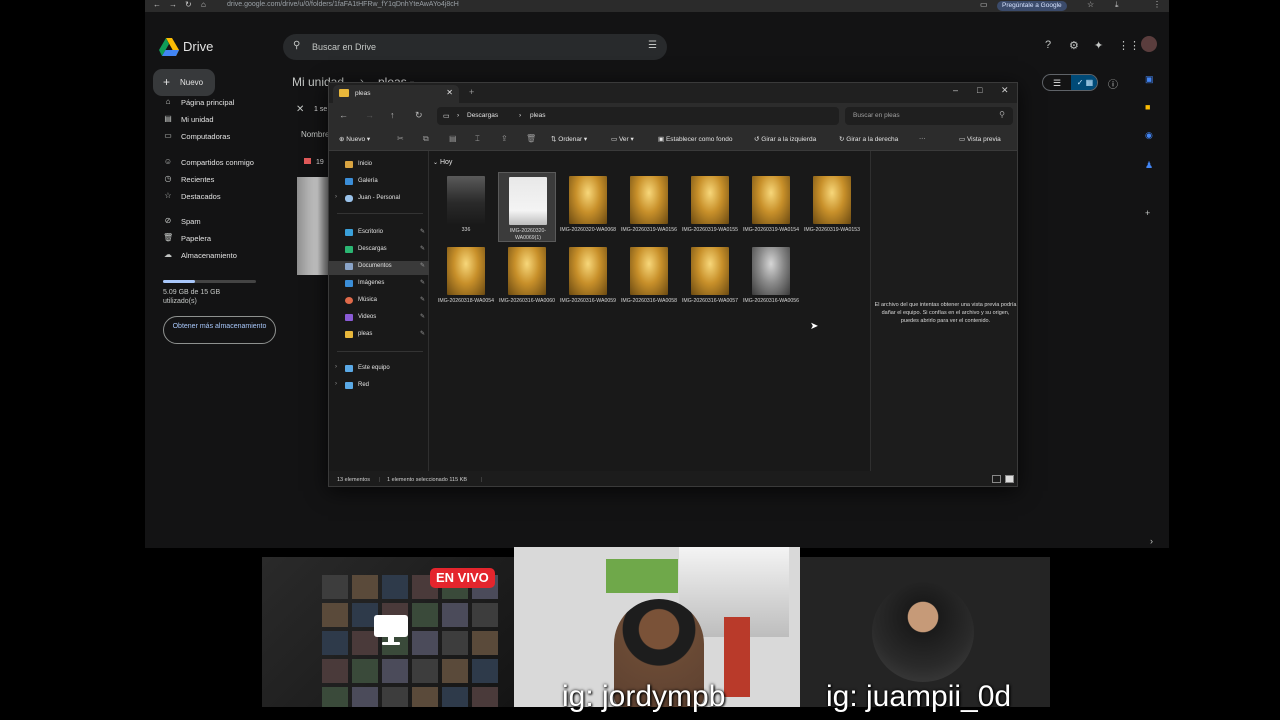 This screenshot has height=720, width=1280. Describe the element at coordinates (1149, 165) in the screenshot. I see `contacts-icon: ♟` at that location.